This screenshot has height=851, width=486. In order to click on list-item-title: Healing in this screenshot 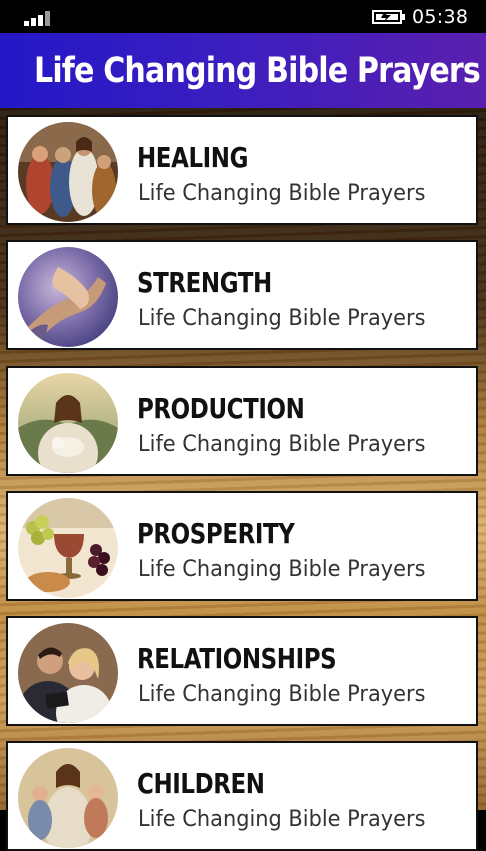, I will do `click(193, 157)`.